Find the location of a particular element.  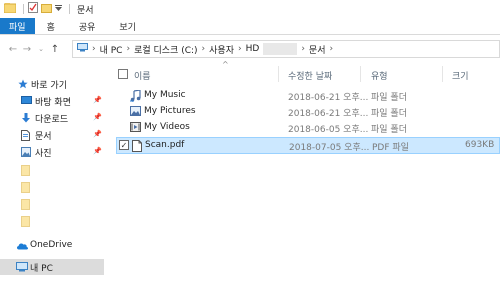

properties-checkmark-icon is located at coordinates (33, 9).